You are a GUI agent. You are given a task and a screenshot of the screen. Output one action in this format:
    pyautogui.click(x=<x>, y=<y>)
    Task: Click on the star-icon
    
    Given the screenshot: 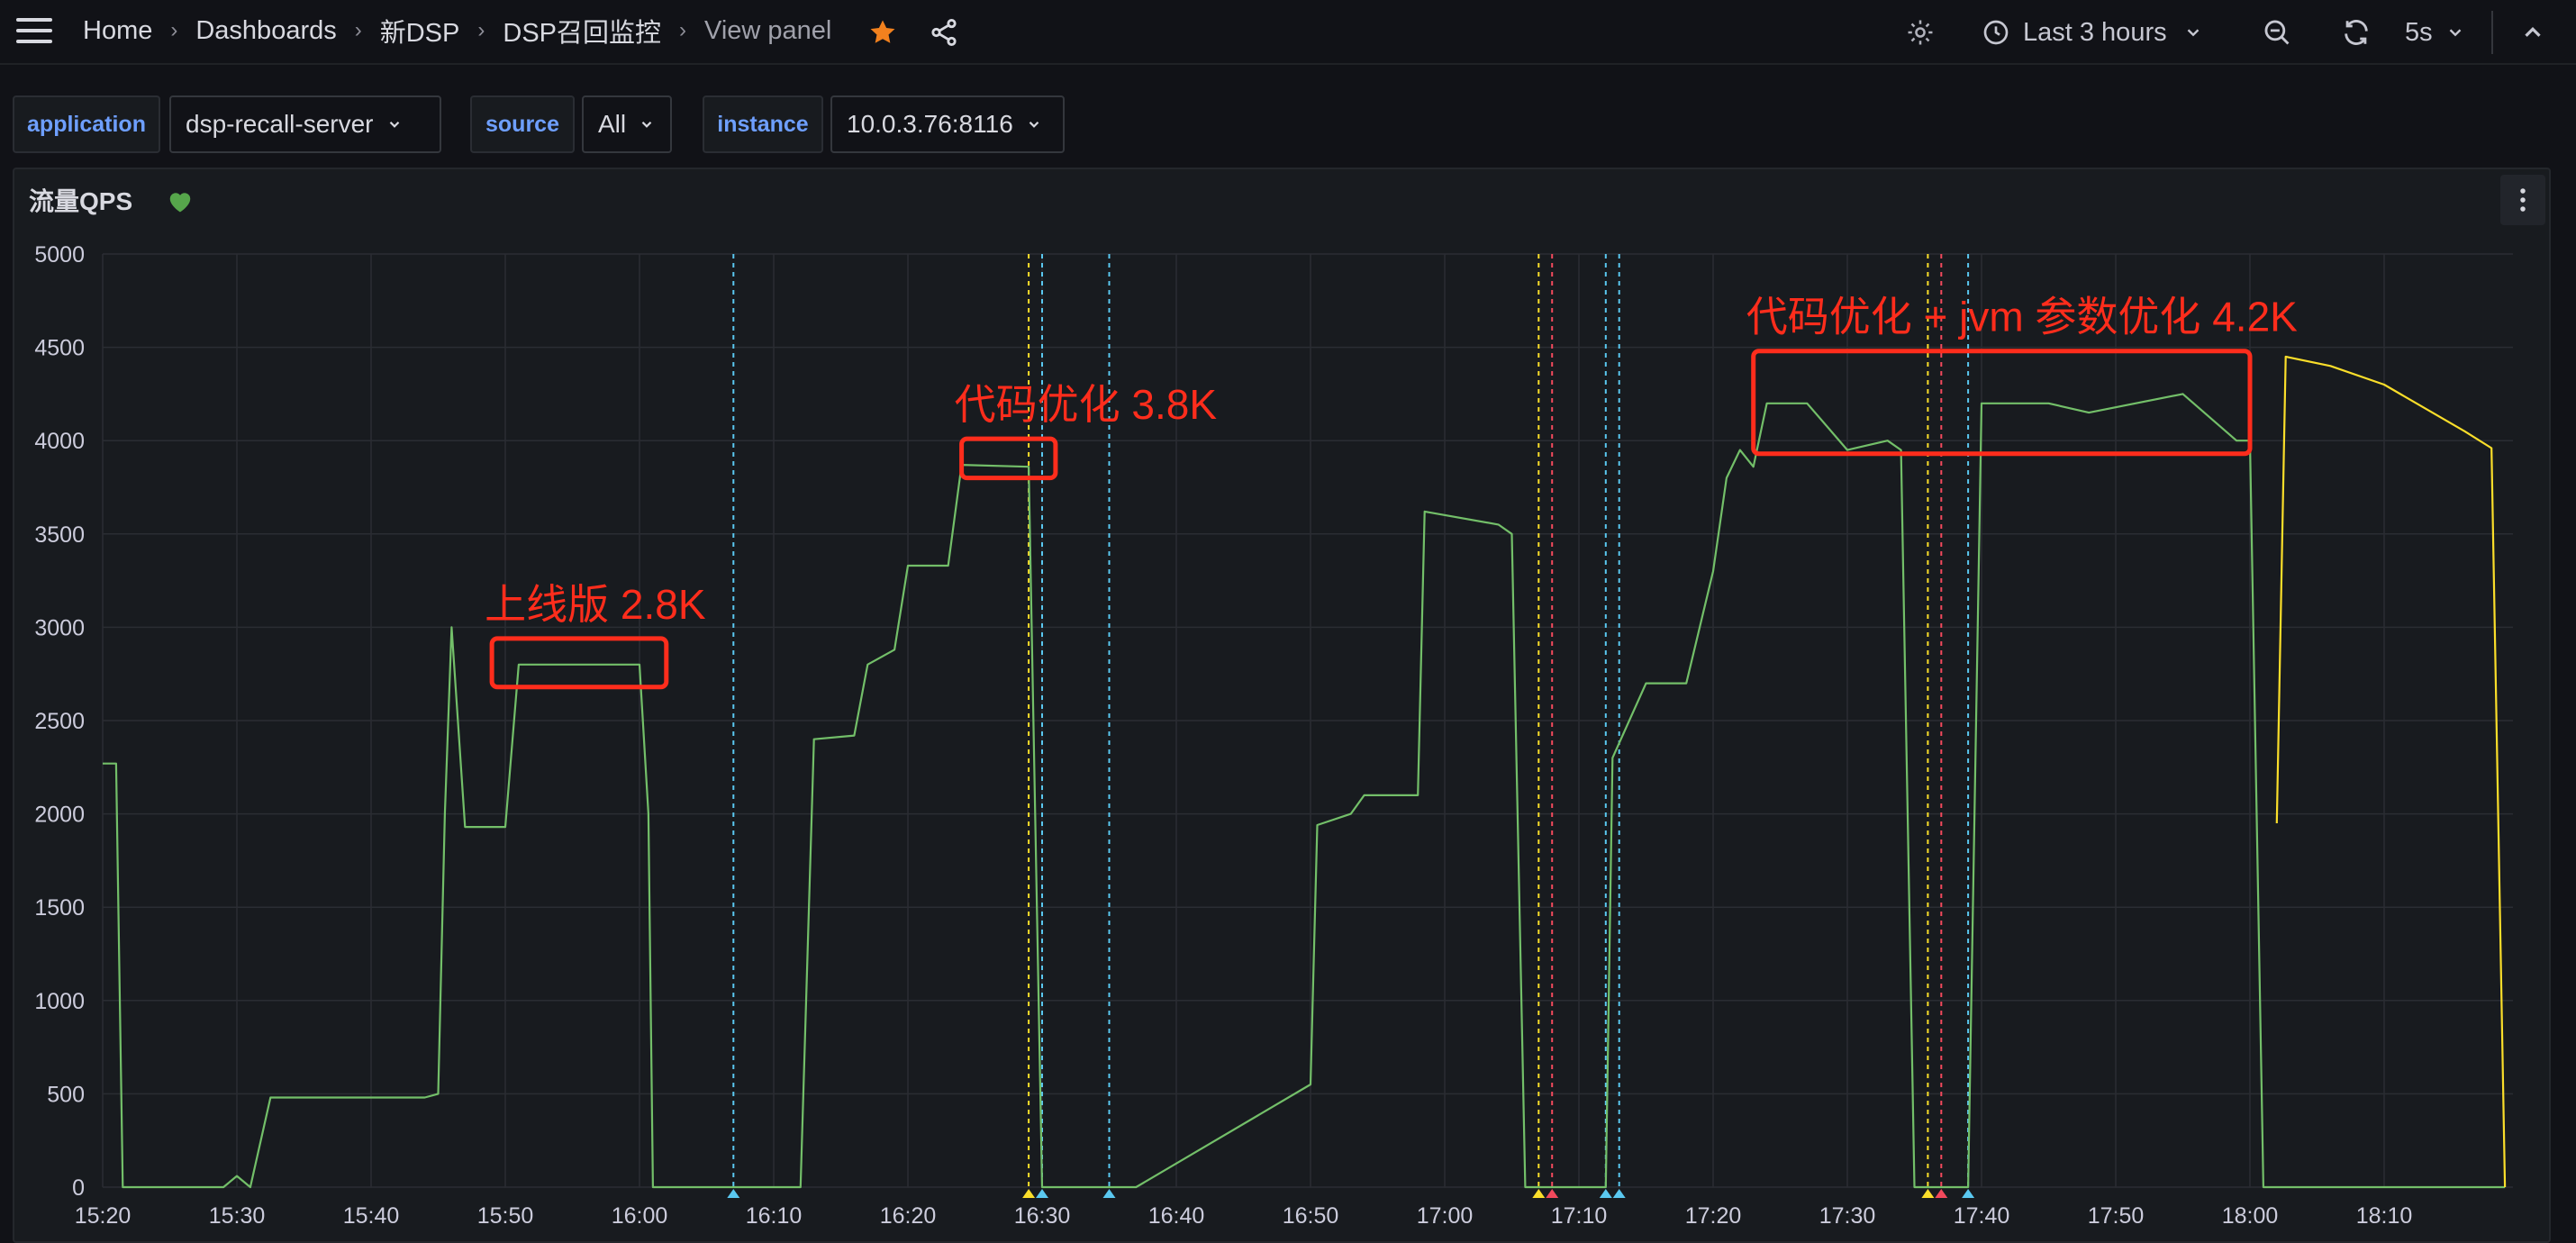 What is the action you would take?
    pyautogui.click(x=883, y=32)
    